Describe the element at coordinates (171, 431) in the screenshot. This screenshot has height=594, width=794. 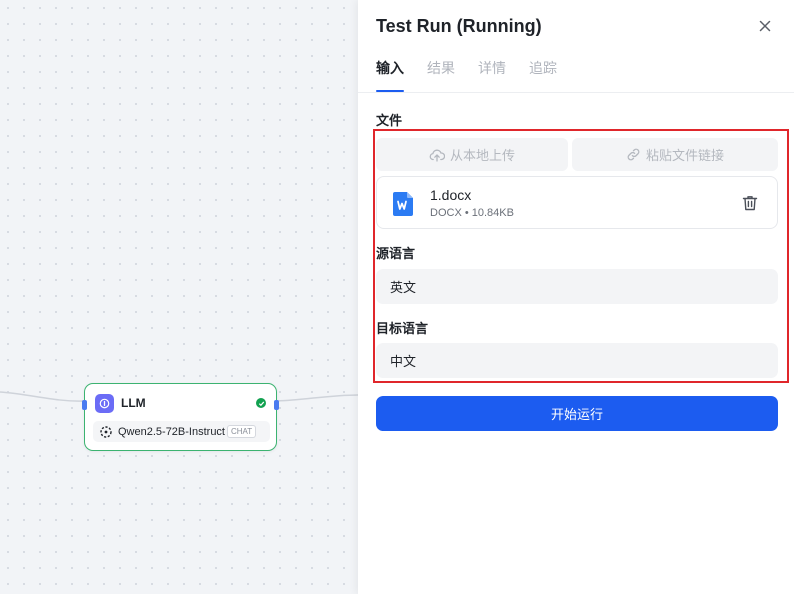
I see `model-name: Qwen2.5-72B-Instruct` at that location.